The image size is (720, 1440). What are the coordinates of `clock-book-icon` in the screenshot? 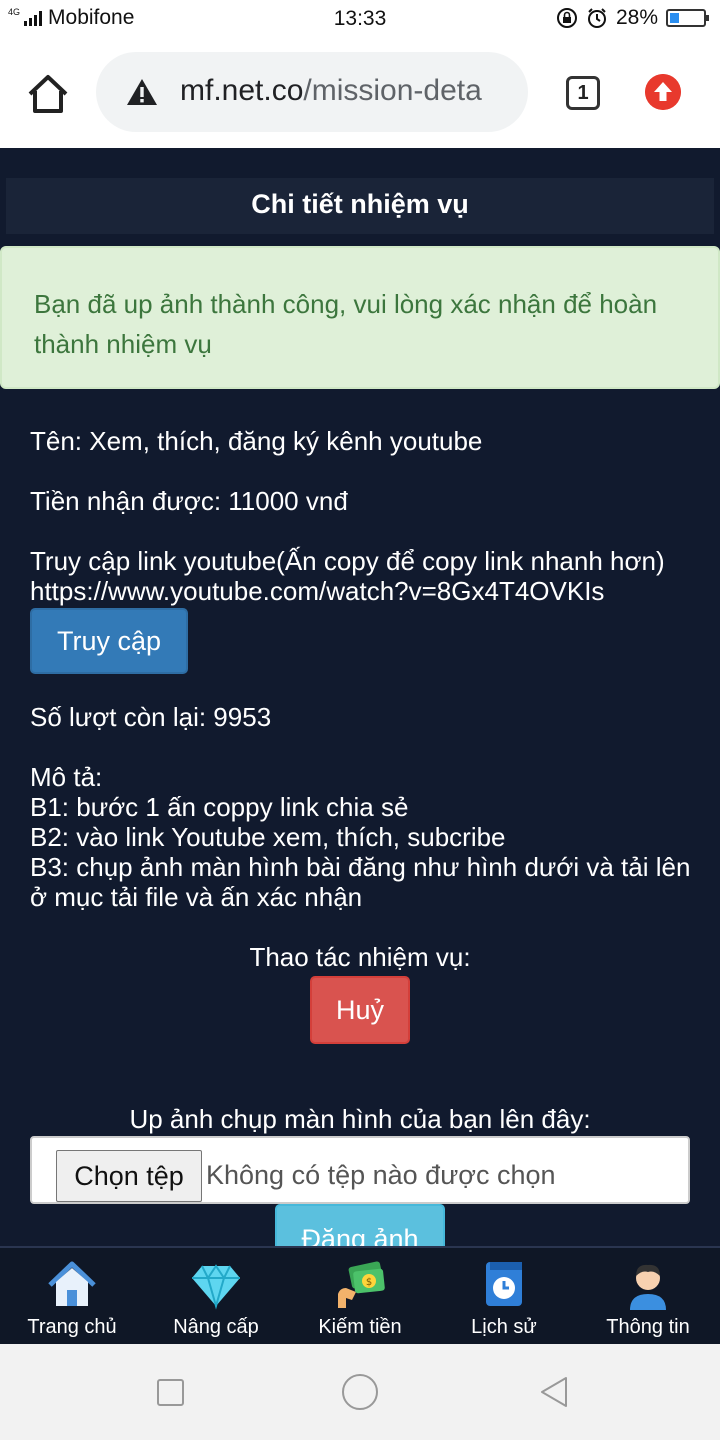 It's located at (504, 1284).